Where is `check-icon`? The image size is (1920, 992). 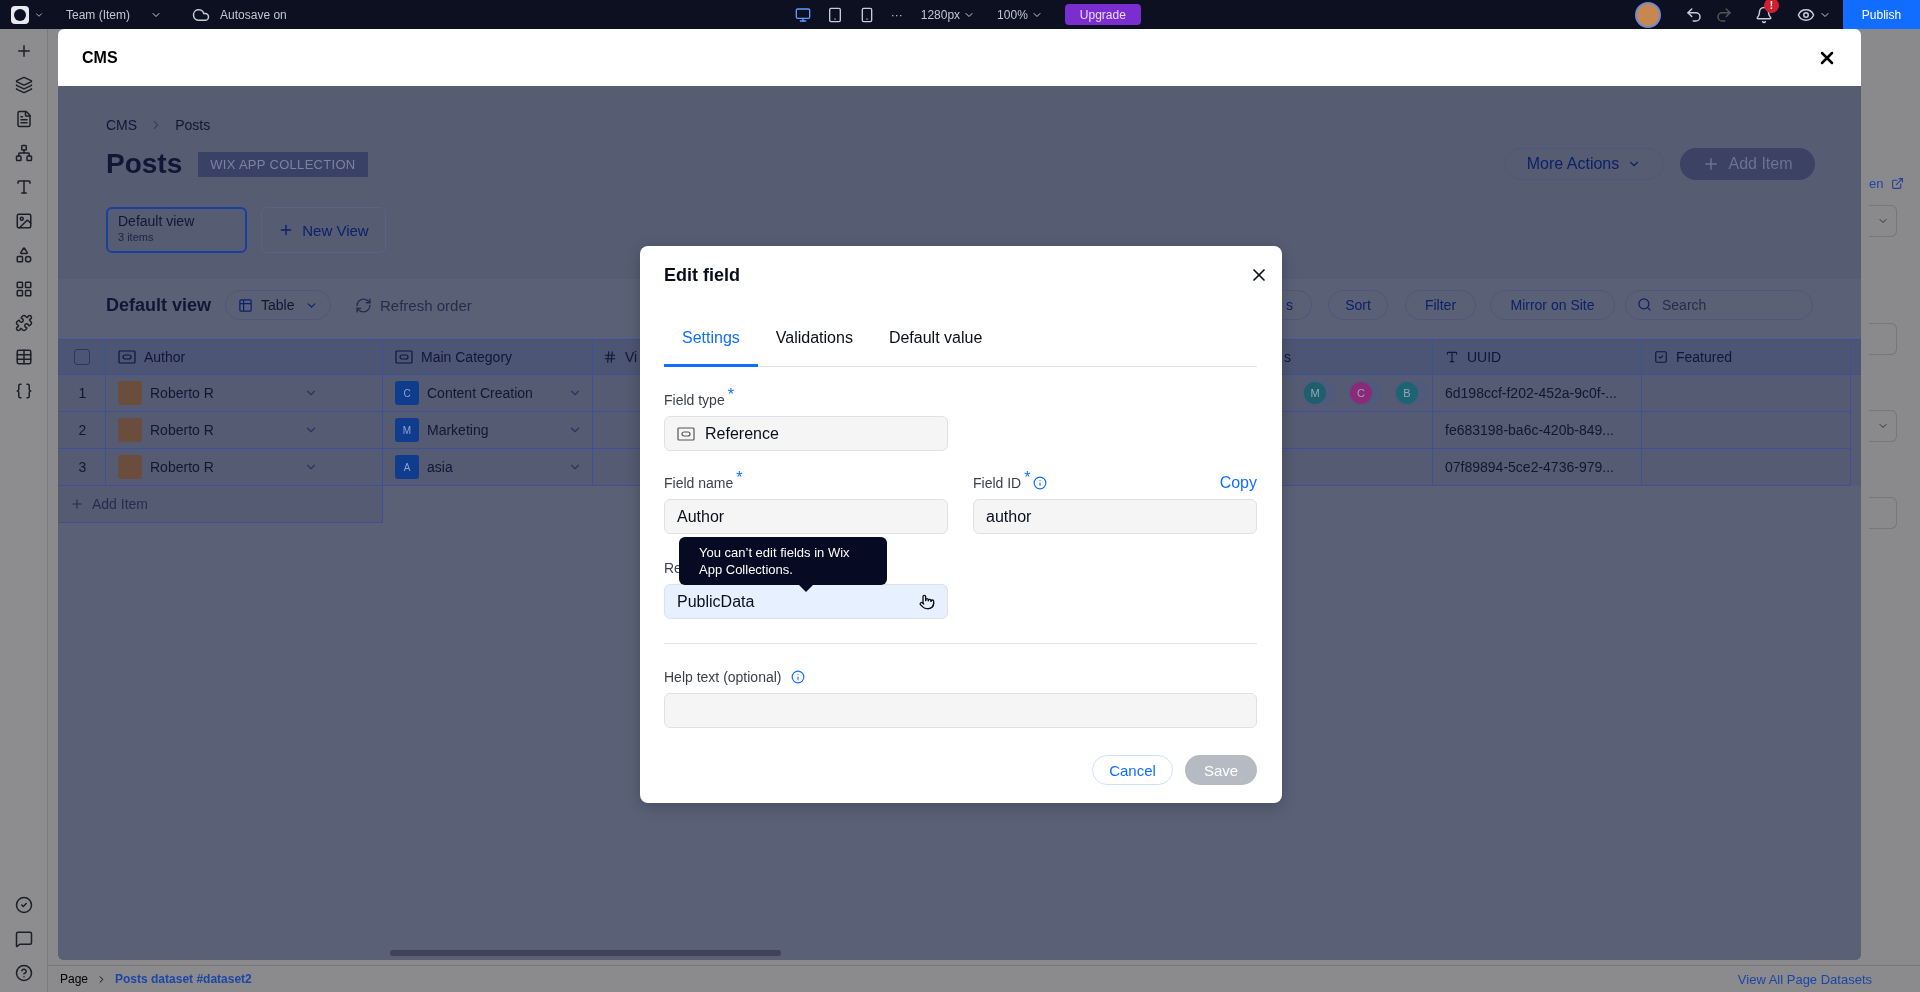 check-icon is located at coordinates (23, 905).